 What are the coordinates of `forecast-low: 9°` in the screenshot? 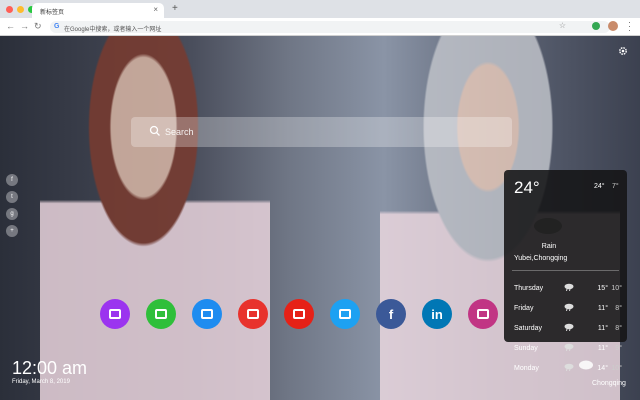 It's located at (618, 348).